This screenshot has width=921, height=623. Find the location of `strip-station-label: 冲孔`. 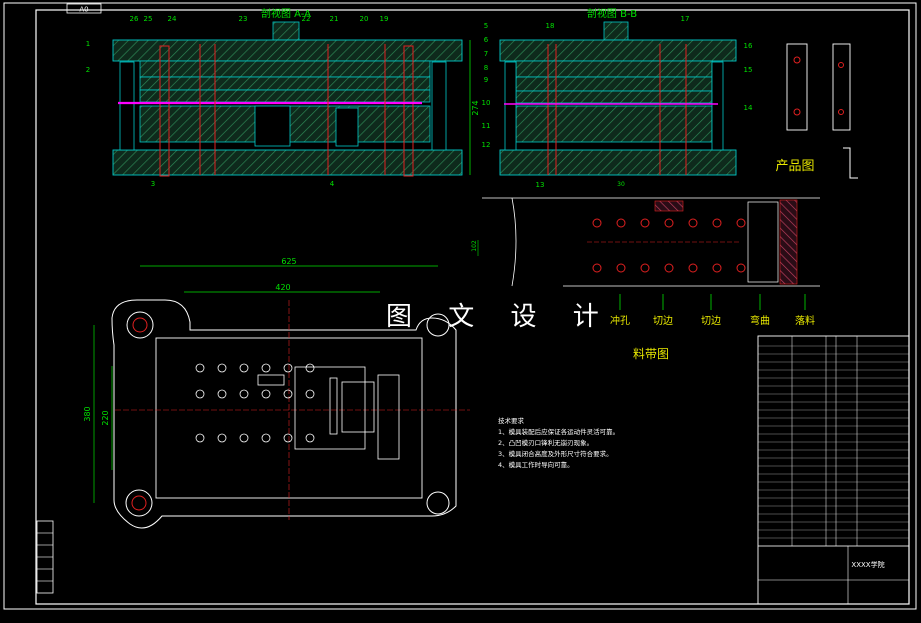

strip-station-label: 冲孔 is located at coordinates (620, 320).